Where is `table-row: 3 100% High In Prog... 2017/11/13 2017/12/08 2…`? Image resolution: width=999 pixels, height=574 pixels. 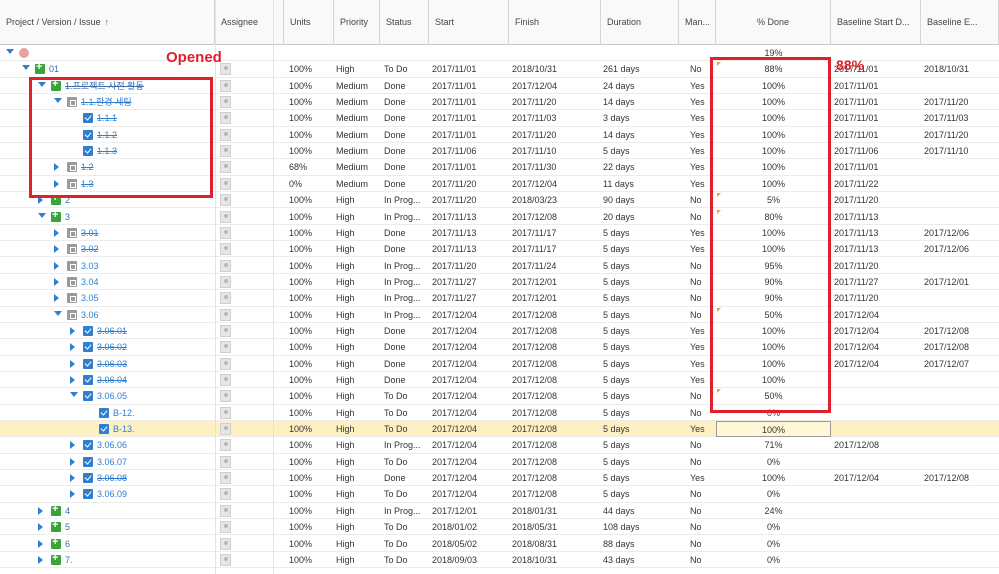
table-row: 3 100% High In Prog... 2017/11/13 2017/12/08 2… is located at coordinates (499, 217).